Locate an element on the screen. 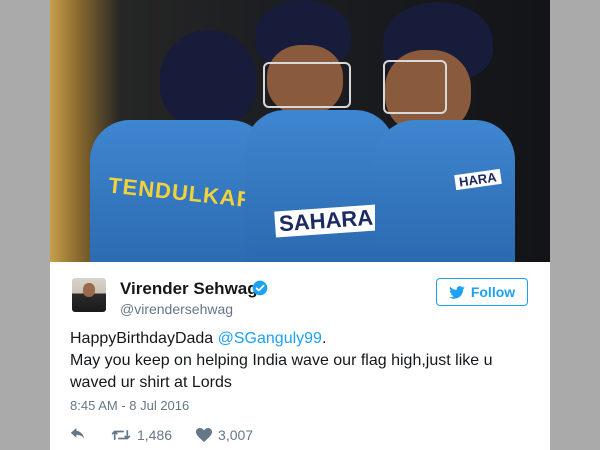 This screenshot has height=450, width=600. reply-icon is located at coordinates (77, 433).